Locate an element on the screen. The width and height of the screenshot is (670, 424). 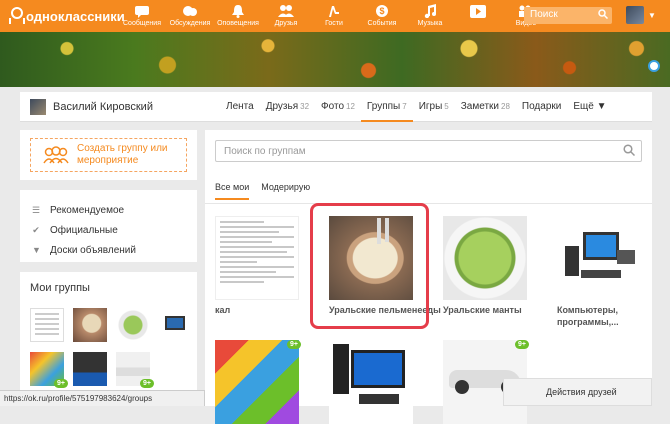
group-thumb-dumplings is located at coordinates (90, 325).